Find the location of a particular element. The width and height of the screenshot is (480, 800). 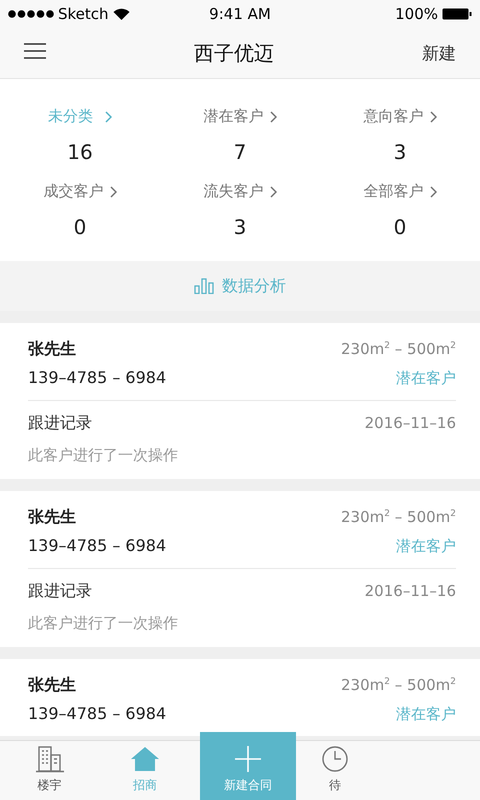

category-tab: 未分类 is located at coordinates (80, 116).